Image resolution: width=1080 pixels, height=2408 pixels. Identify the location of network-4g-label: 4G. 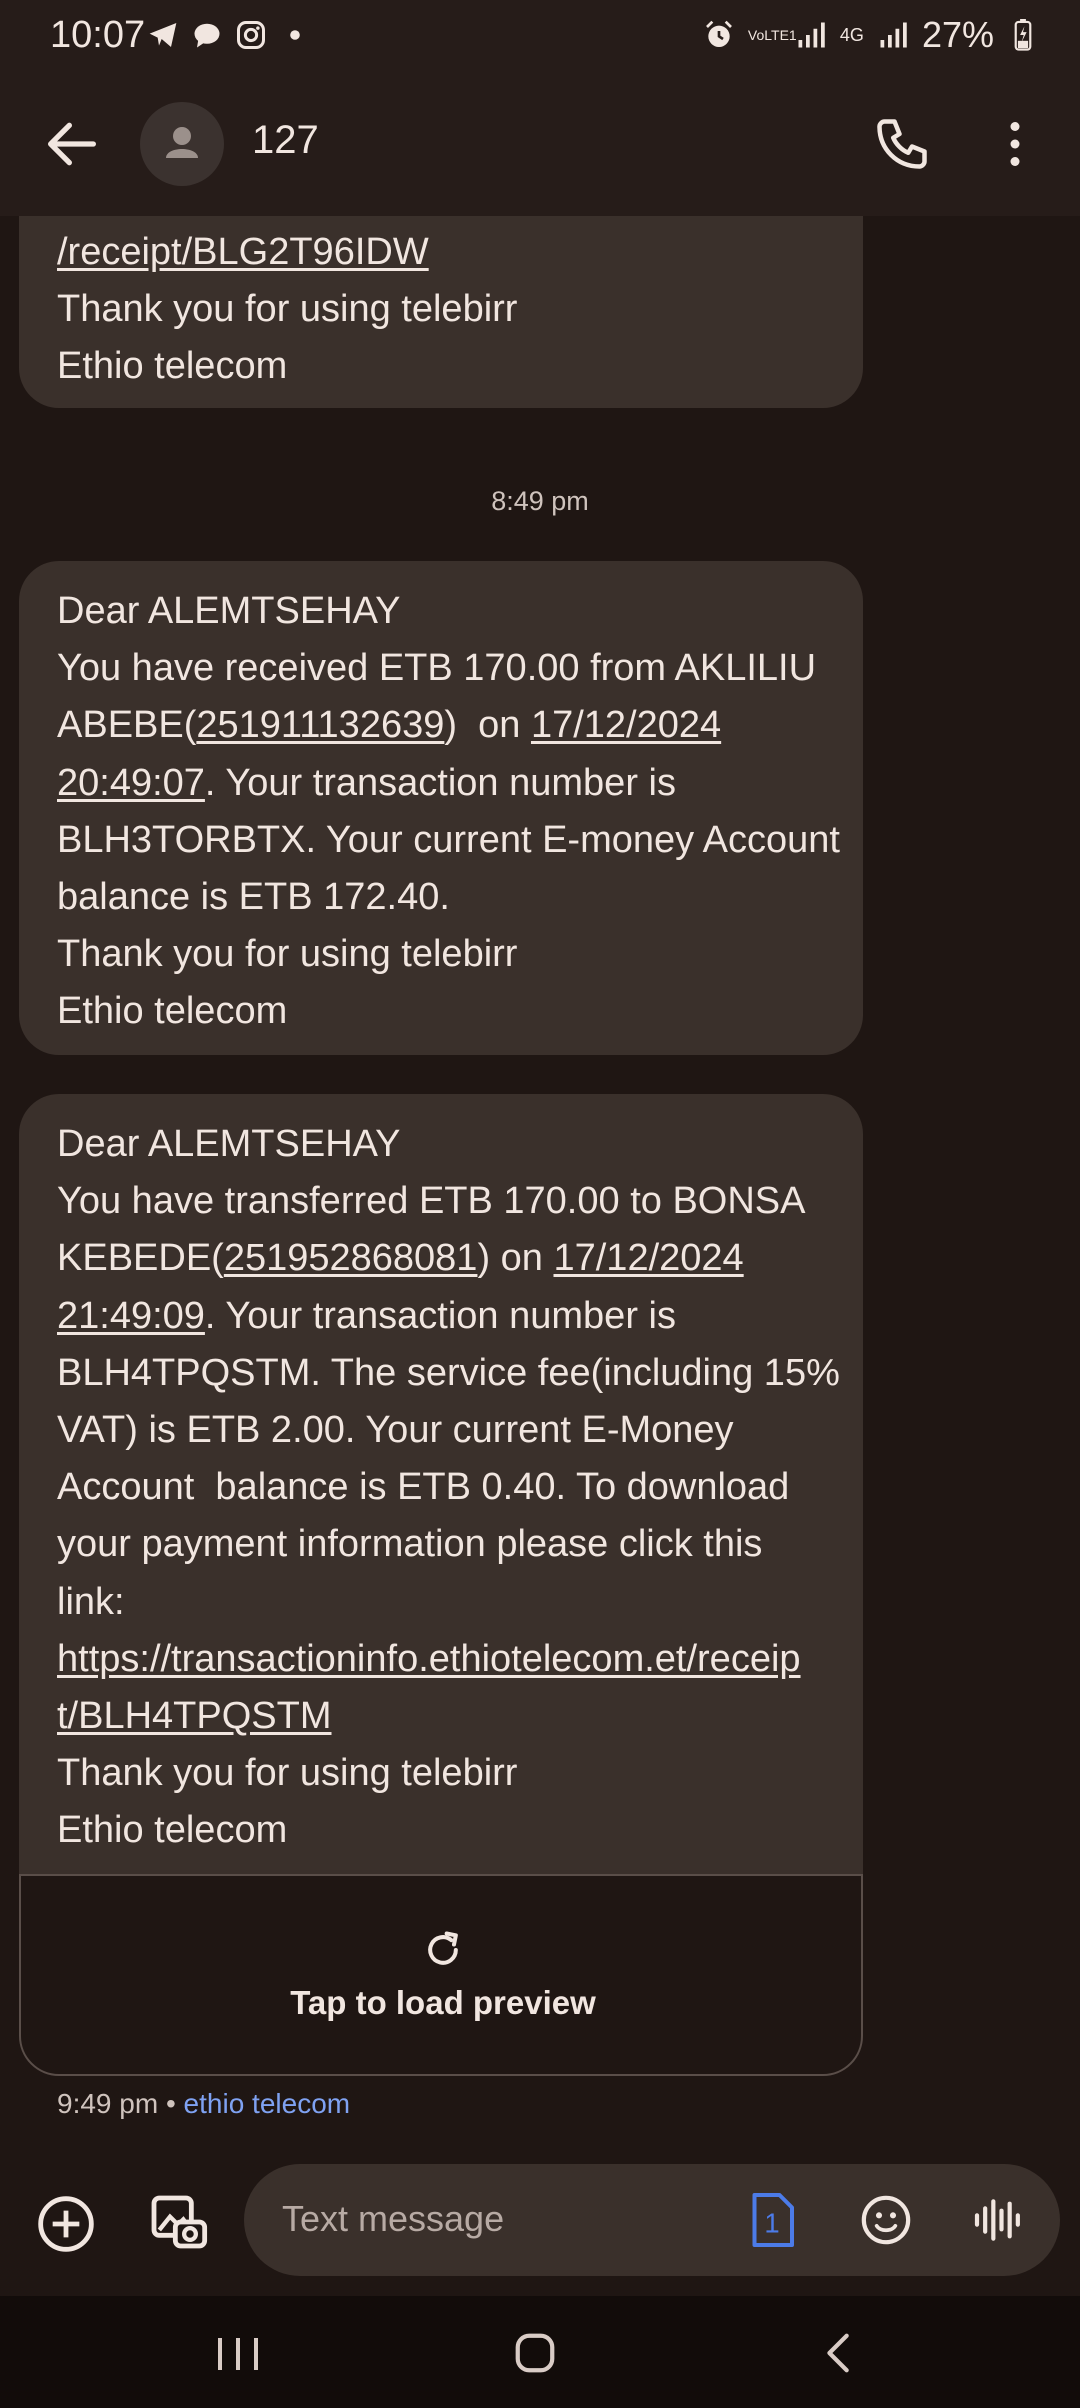
(851, 34).